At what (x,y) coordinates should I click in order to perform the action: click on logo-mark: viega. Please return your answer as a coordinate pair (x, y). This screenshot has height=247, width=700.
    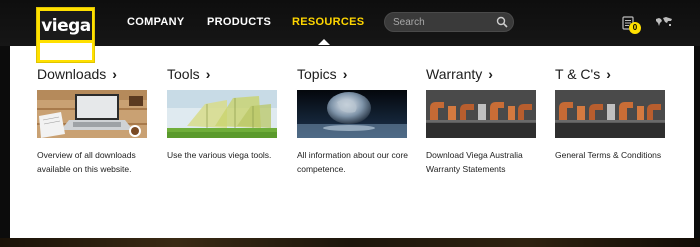
    Looking at the image, I should click on (66, 25).